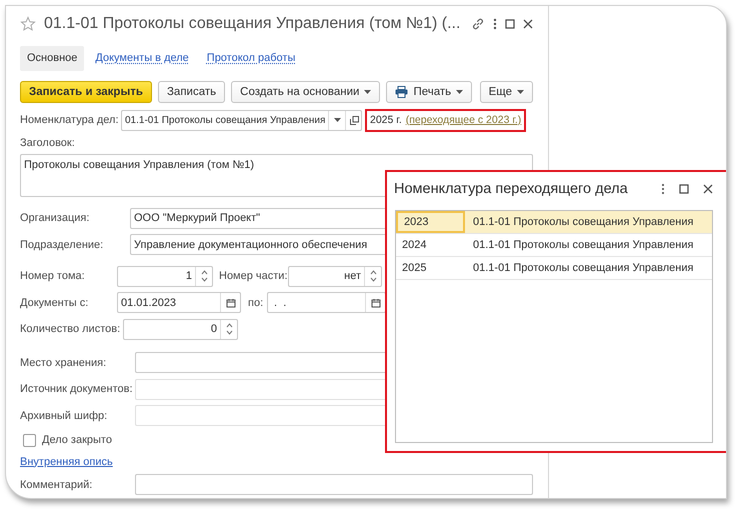  What do you see at coordinates (180, 329) in the screenshot?
I see `sheet-count-field: 0` at bounding box center [180, 329].